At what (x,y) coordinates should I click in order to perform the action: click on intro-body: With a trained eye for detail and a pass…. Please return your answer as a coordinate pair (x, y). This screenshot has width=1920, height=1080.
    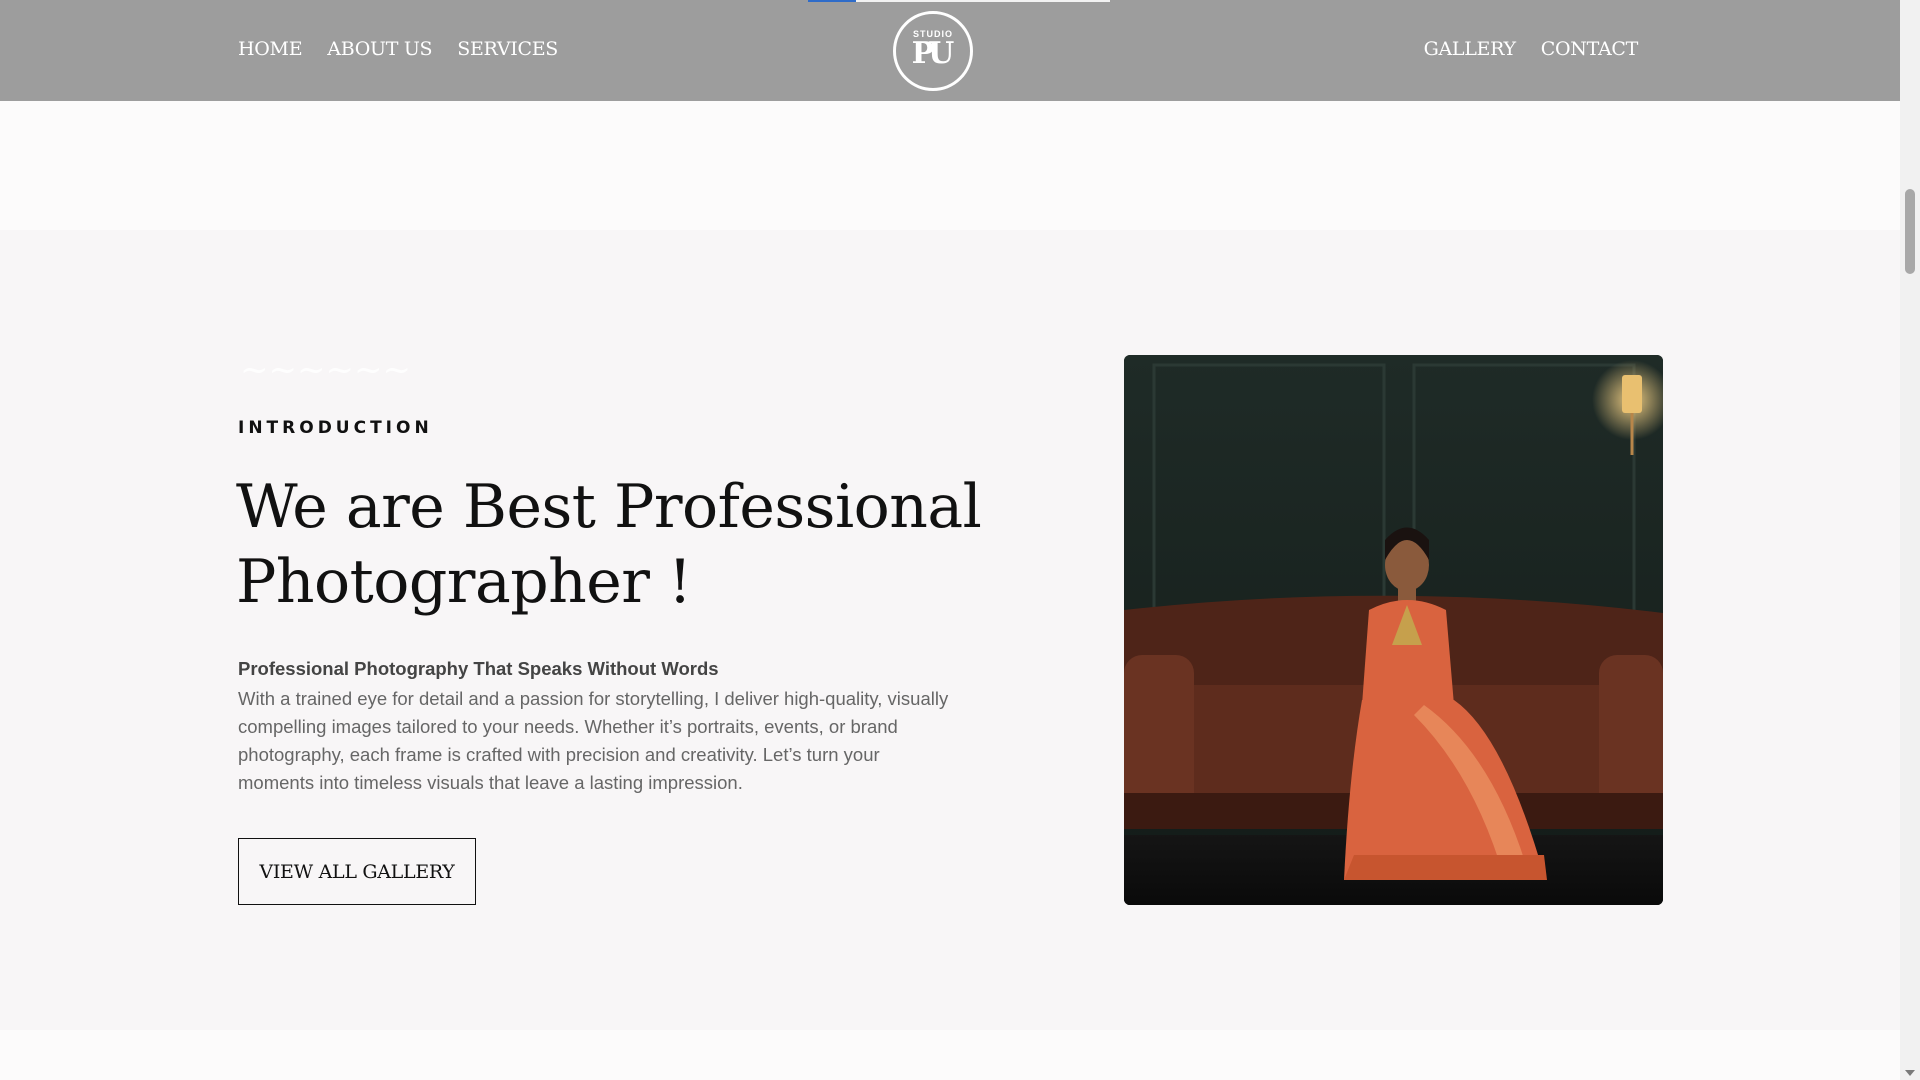
    Looking at the image, I should click on (593, 740).